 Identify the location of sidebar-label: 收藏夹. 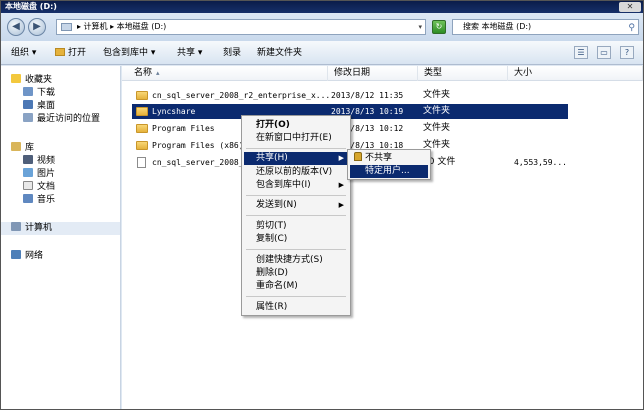
(39, 80).